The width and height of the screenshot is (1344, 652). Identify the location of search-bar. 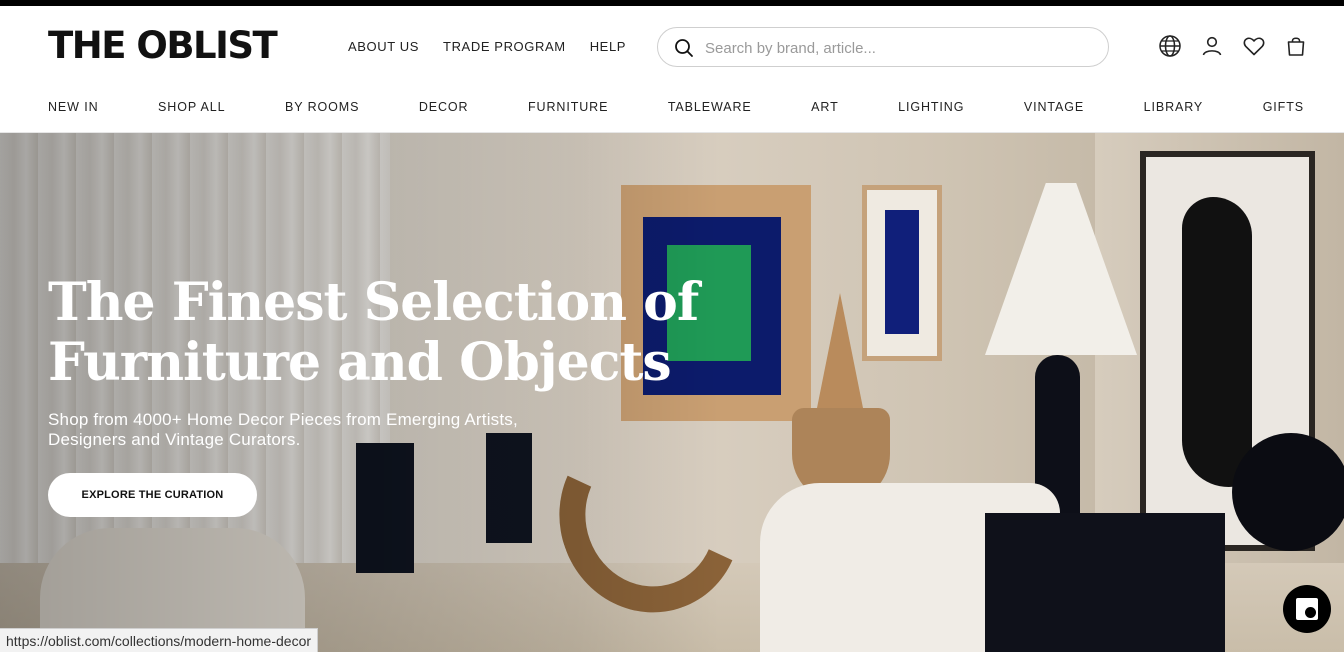
(883, 47).